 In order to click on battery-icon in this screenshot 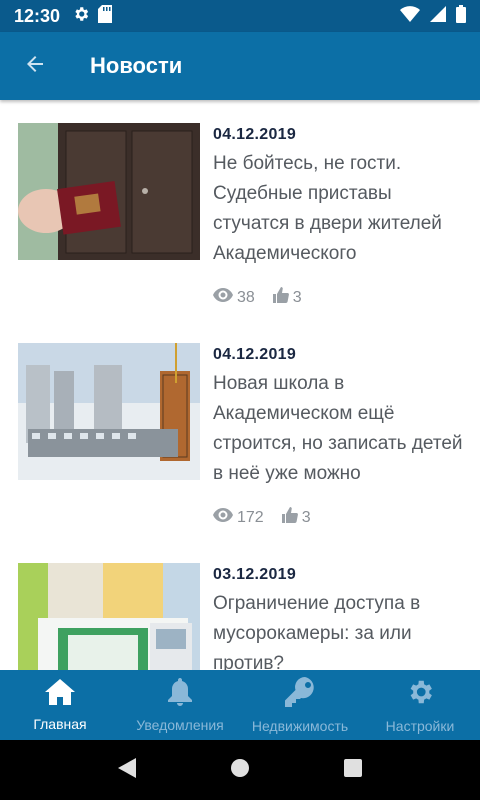, I will do `click(461, 16)`.